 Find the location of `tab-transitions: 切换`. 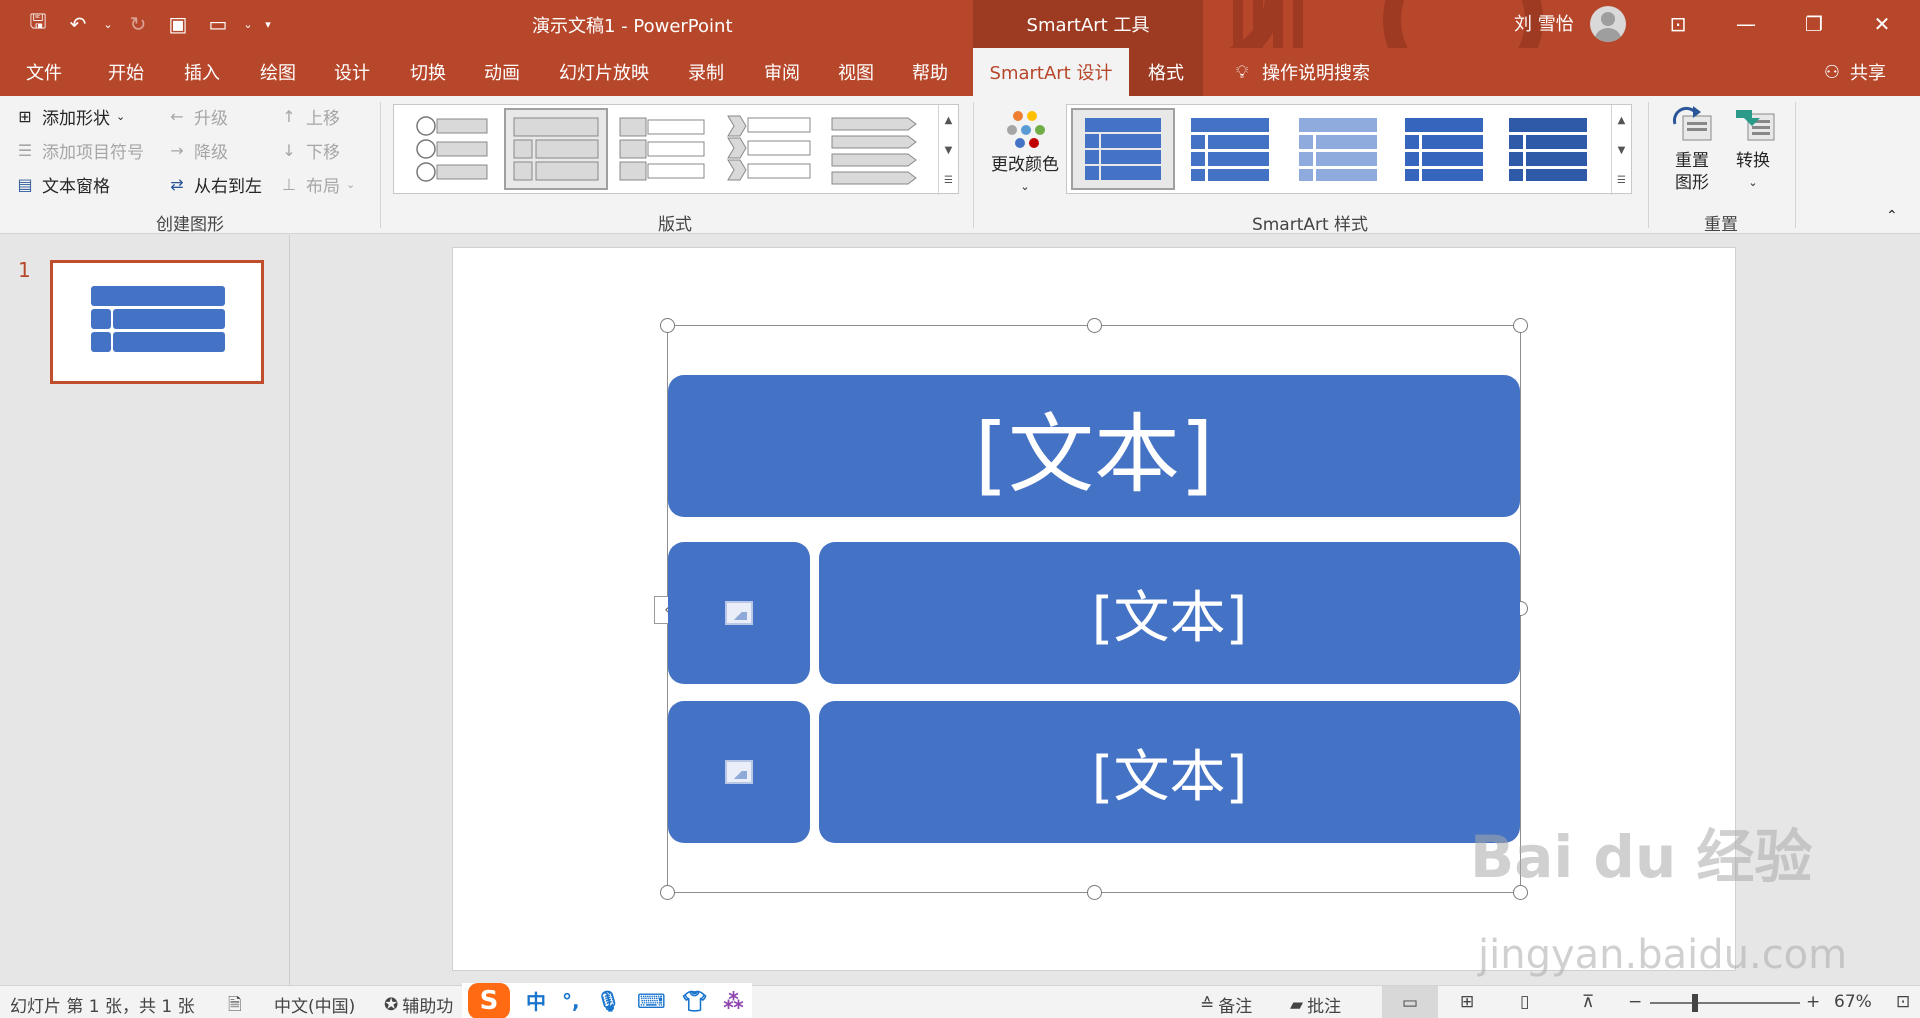

tab-transitions: 切换 is located at coordinates (428, 72).